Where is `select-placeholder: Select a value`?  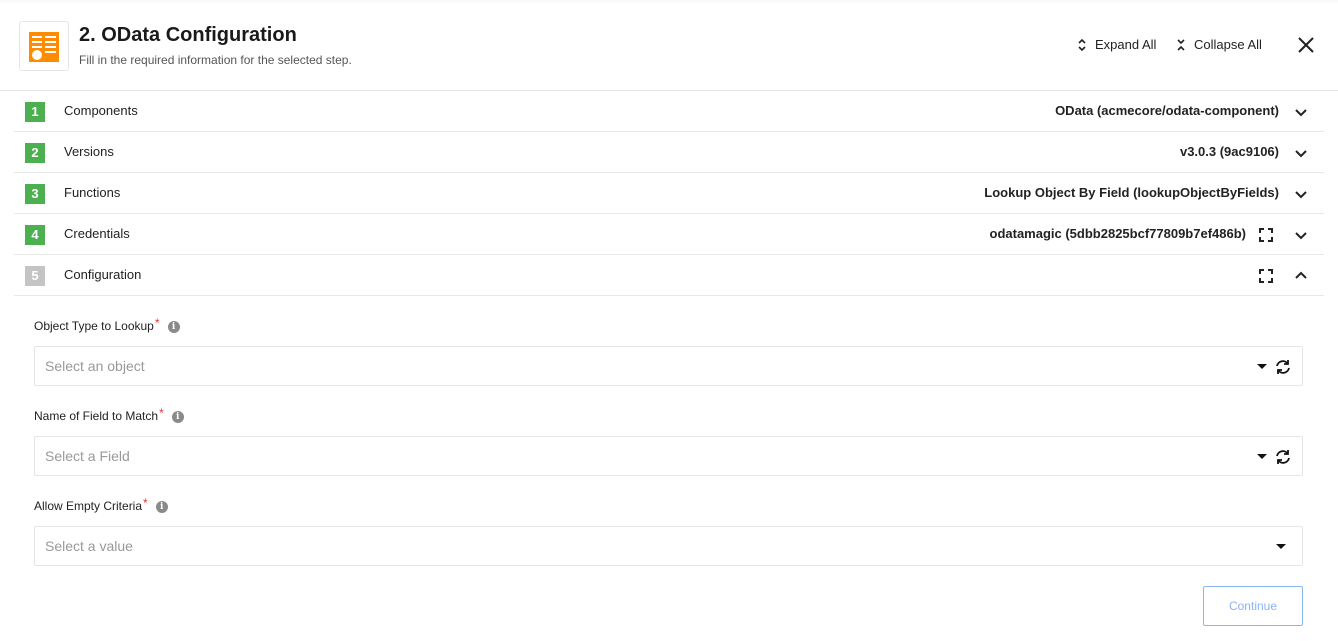
select-placeholder: Select a value is located at coordinates (89, 546).